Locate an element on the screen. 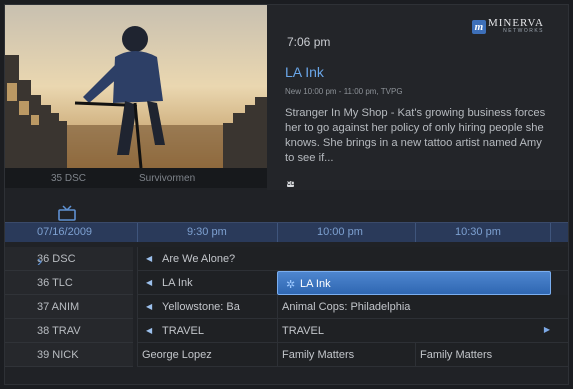 Image resolution: width=573 pixels, height=389 pixels. guide-row: 38 TRAV ◀ TRAVEL TRAVEL ▶ is located at coordinates (286, 331).